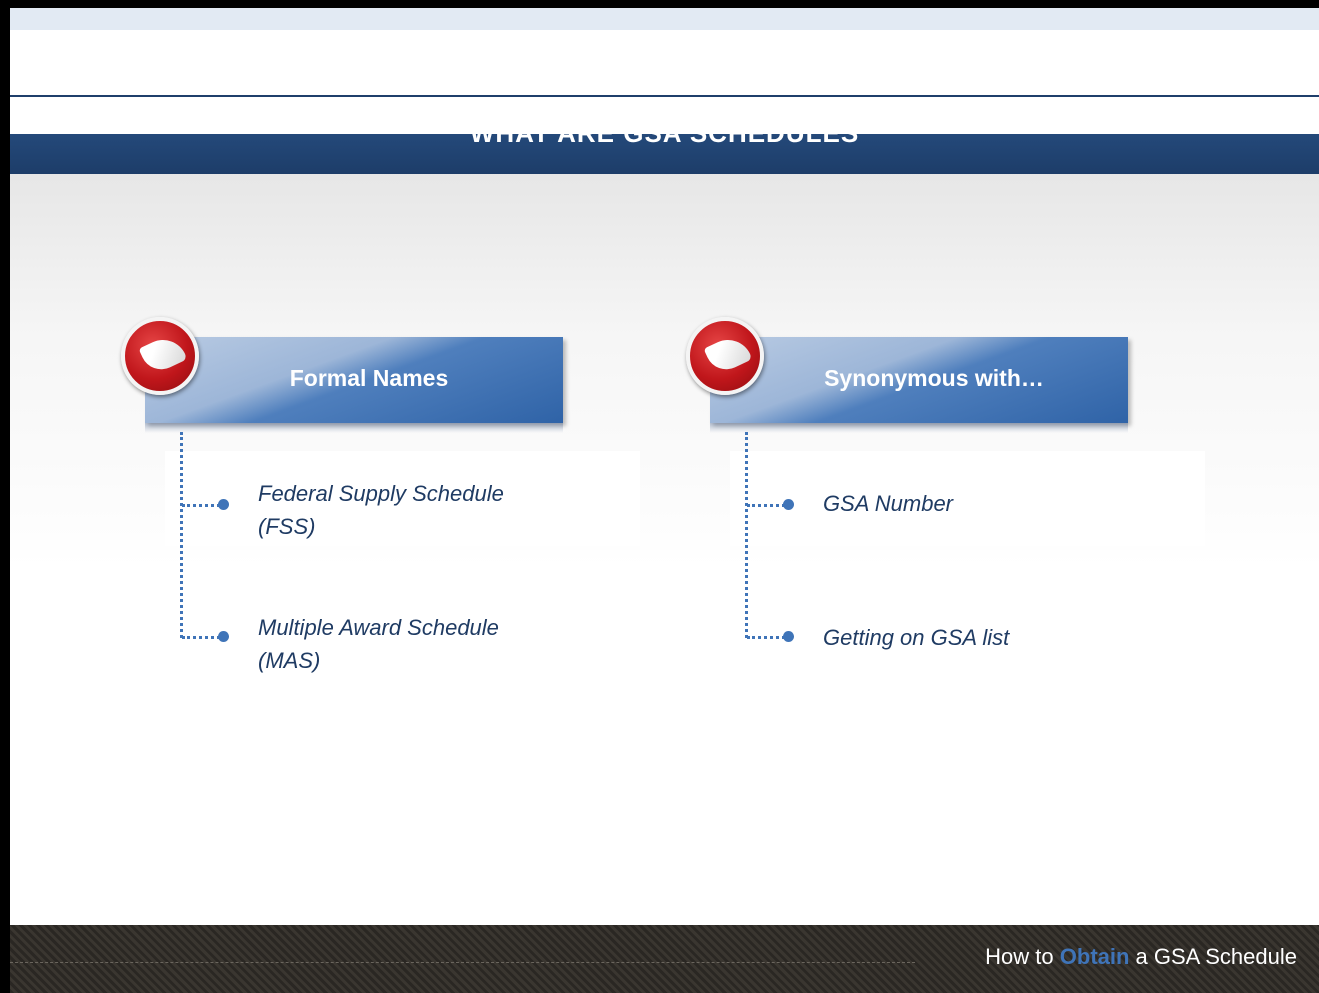 This screenshot has width=1319, height=993. I want to click on footer-prefix: How to, so click(1022, 956).